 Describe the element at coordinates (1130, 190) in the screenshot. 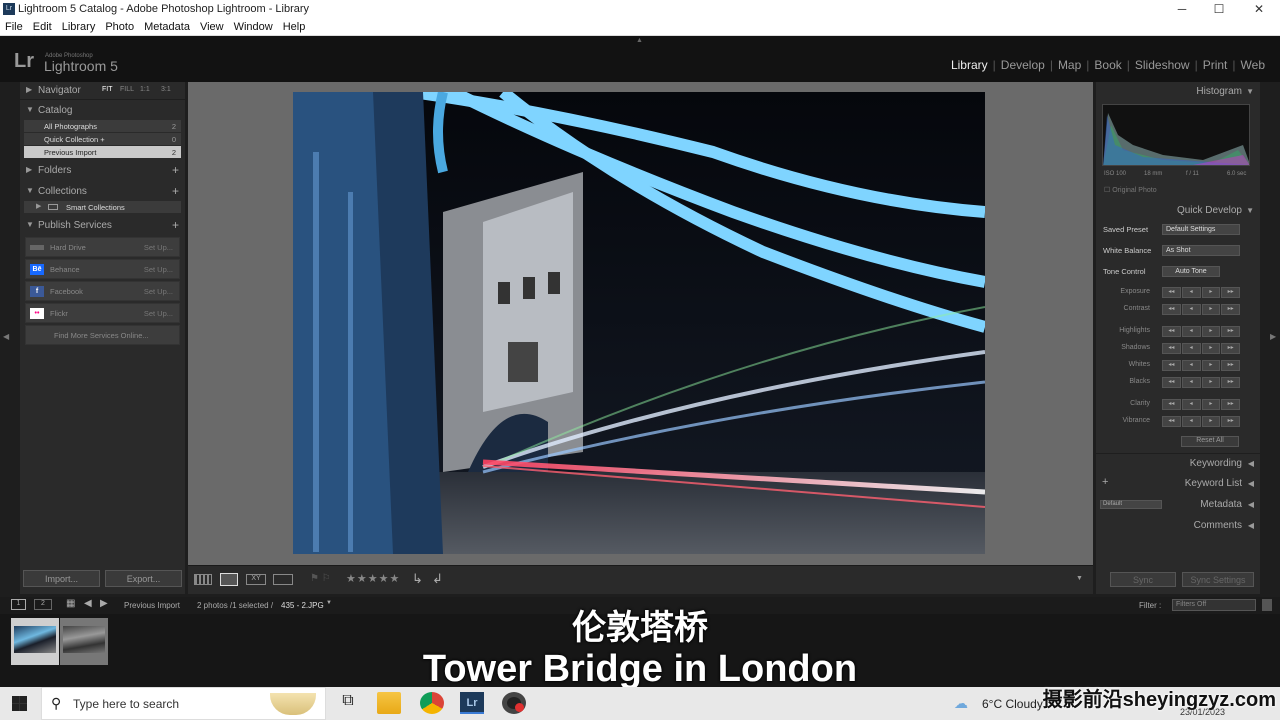

I see `original-photo-checkbox: ☐ Original Photo` at that location.